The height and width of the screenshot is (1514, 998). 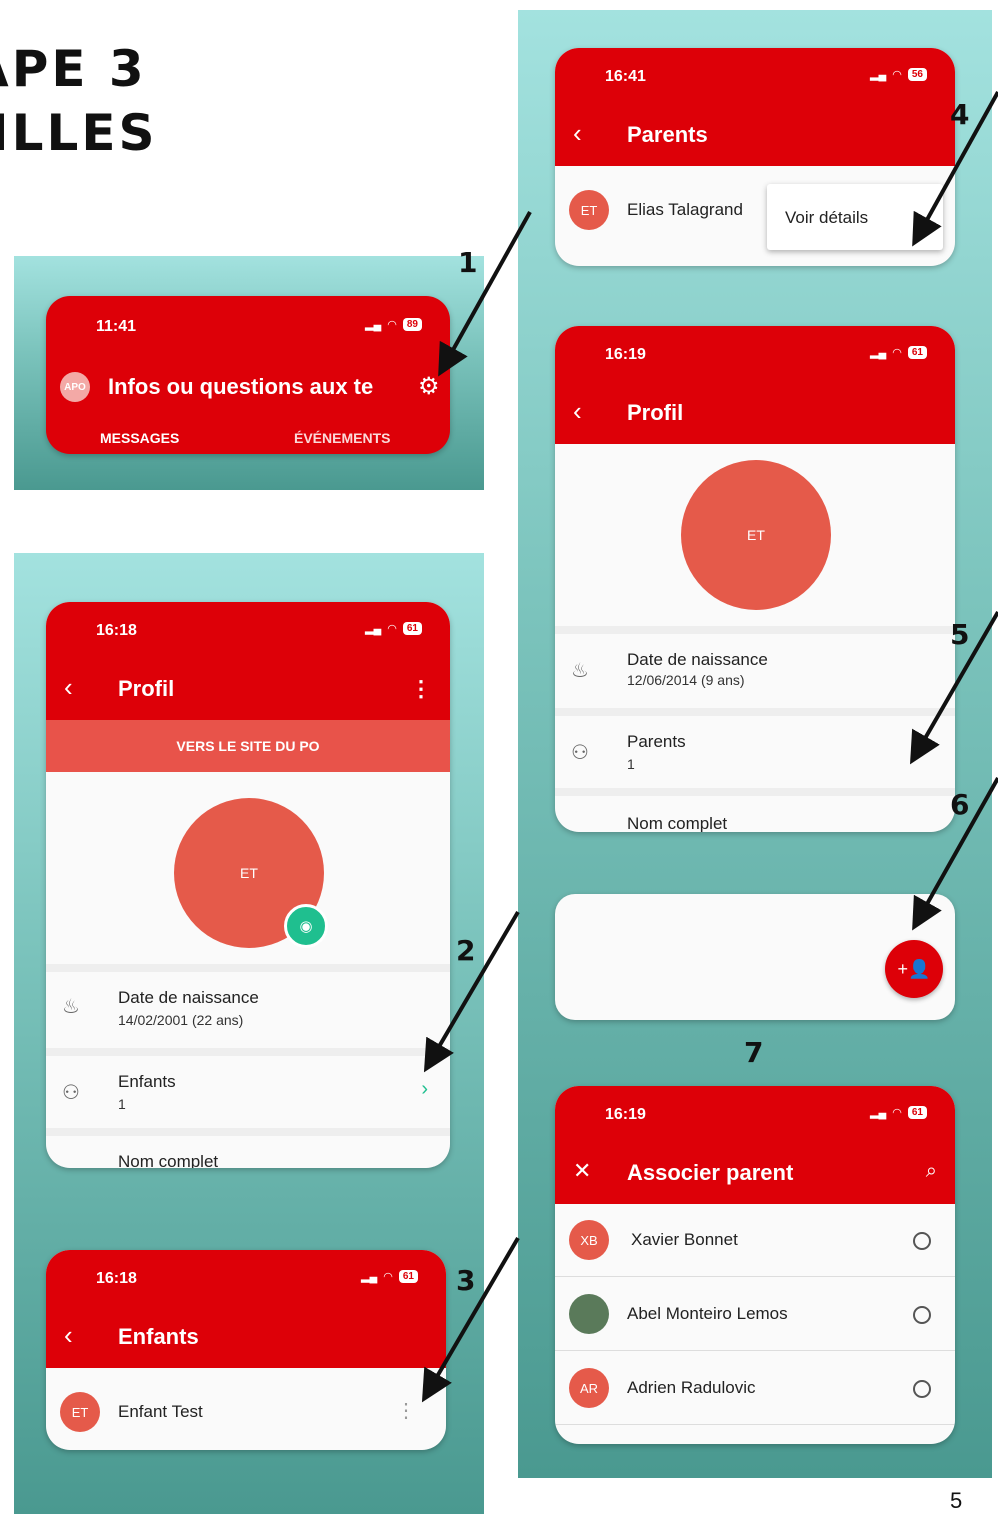 I want to click on person-avatar: AR, so click(x=589, y=1388).